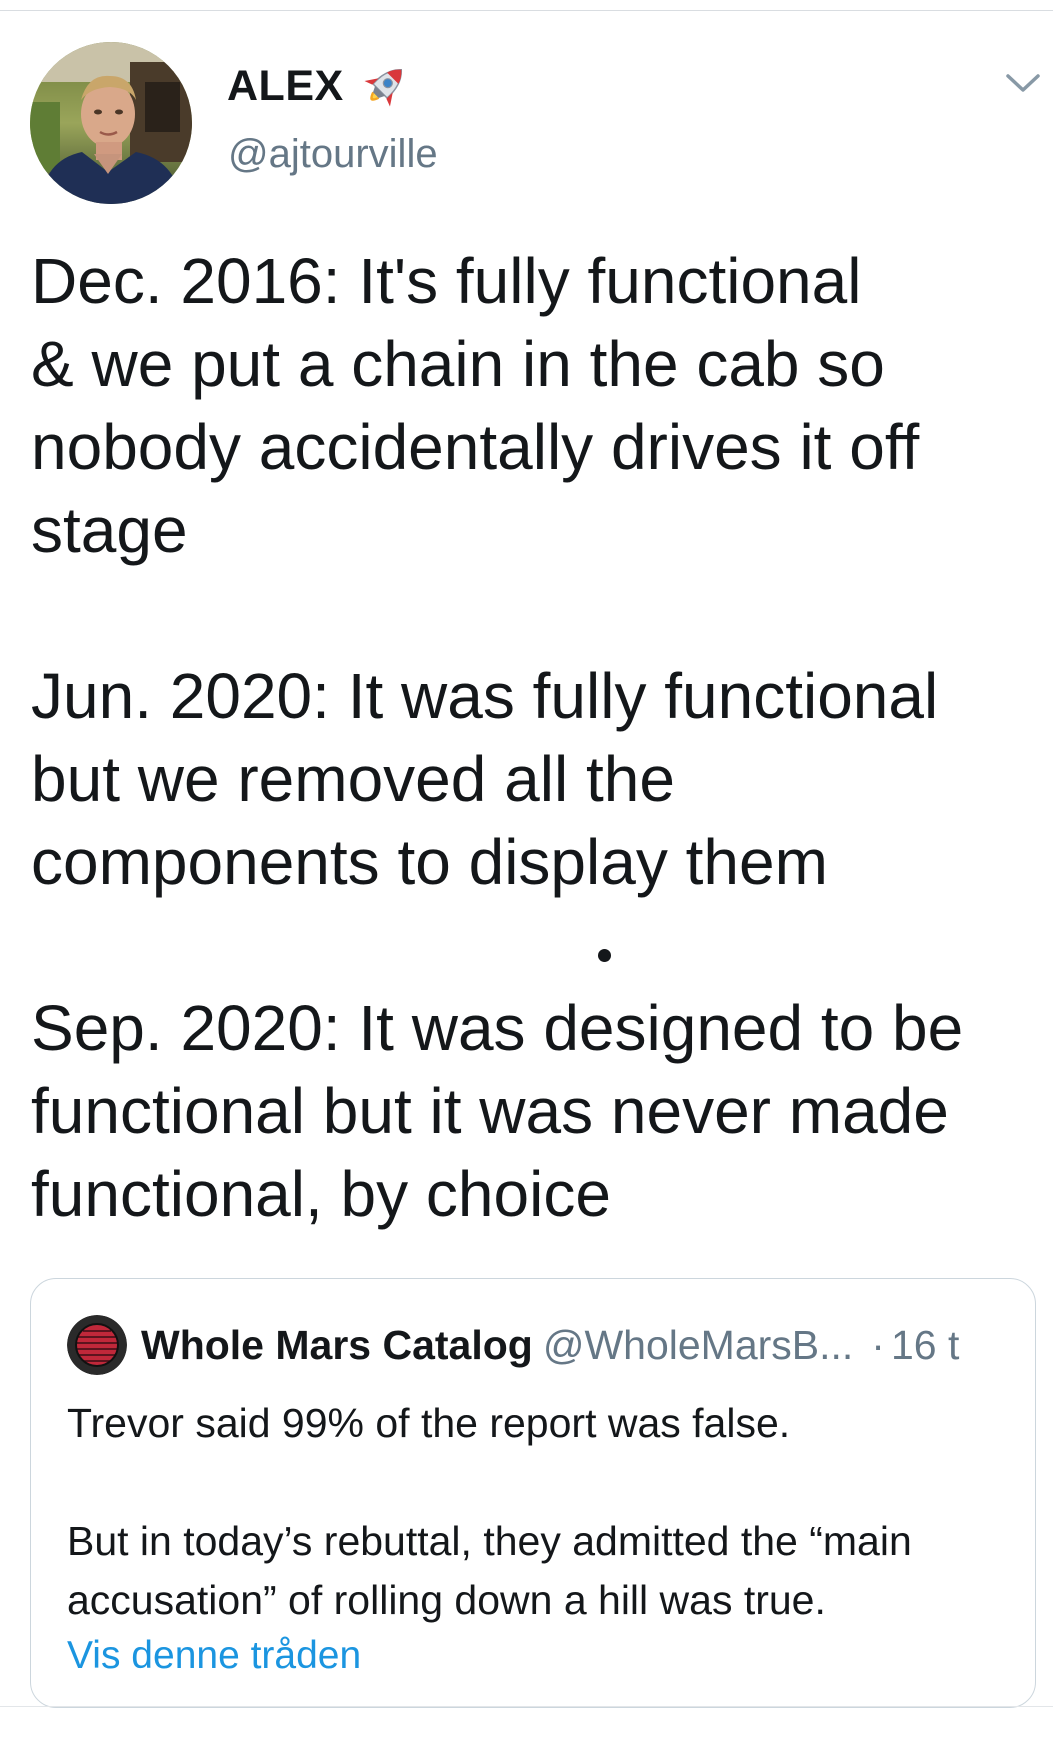 The height and width of the screenshot is (1748, 1053). What do you see at coordinates (337, 1345) in the screenshot?
I see `quoted-author-name: Whole Mars Catalog` at bounding box center [337, 1345].